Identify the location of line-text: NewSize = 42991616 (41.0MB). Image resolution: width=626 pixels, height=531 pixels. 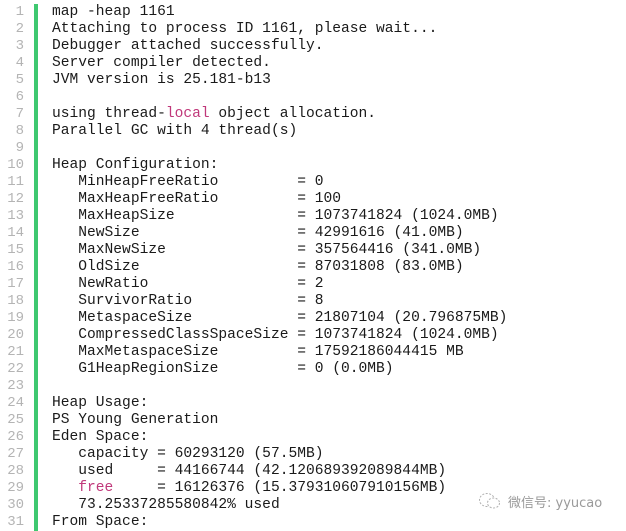
(258, 233).